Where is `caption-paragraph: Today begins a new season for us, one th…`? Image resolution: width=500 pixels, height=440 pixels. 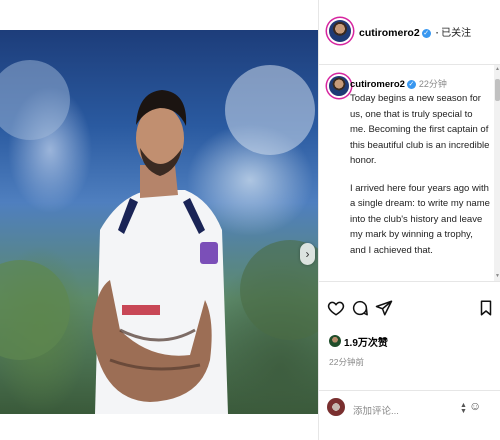
caption-paragraph: Today begins a new season for us, one th… is located at coordinates (420, 129).